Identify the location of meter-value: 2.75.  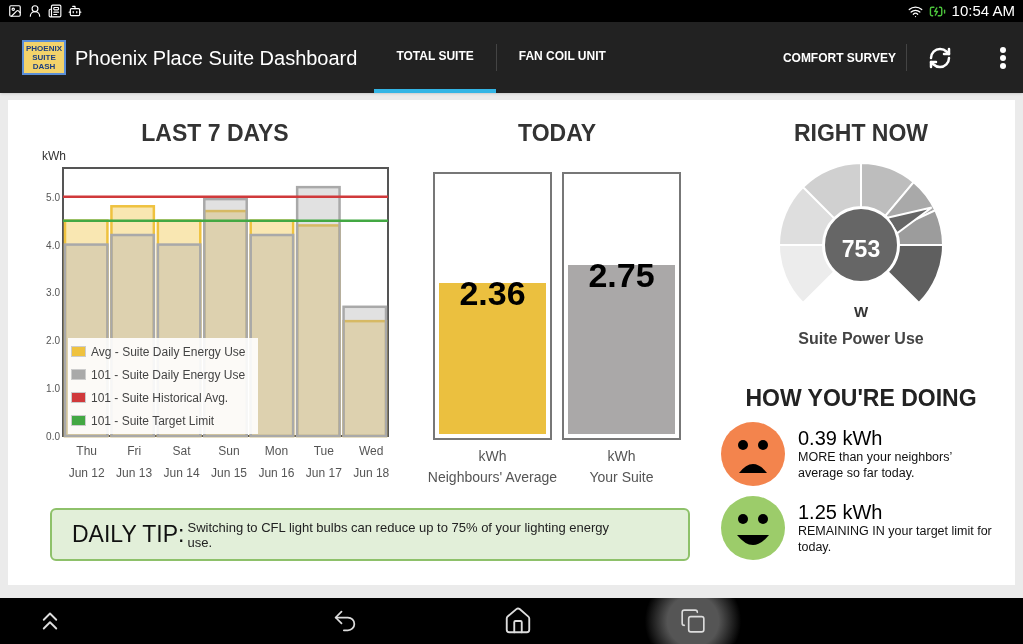
(621, 275).